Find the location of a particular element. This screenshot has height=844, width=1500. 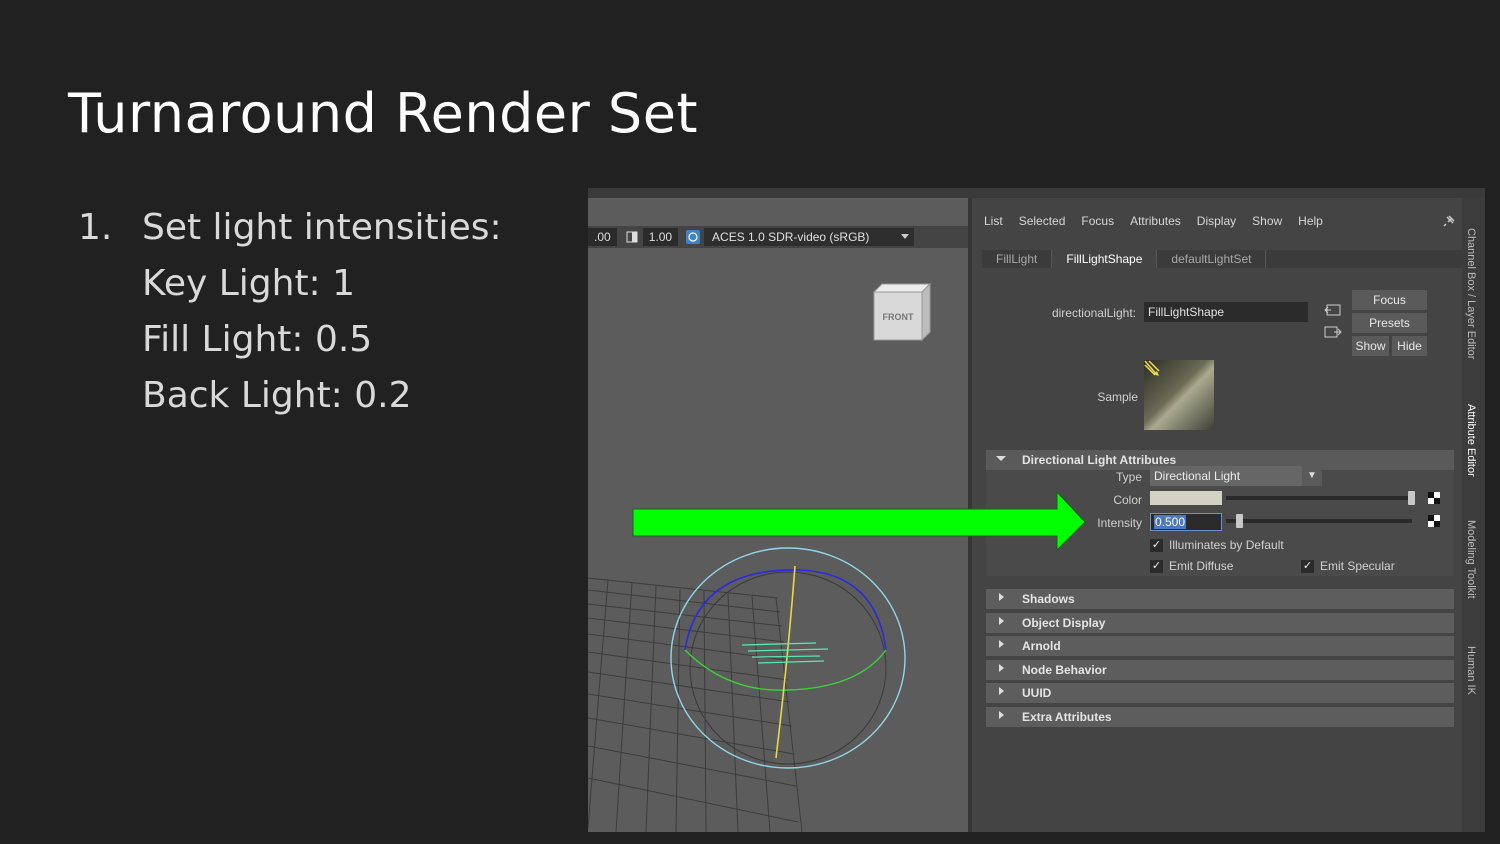

viewcube-icon: FRONT is located at coordinates (900, 315).